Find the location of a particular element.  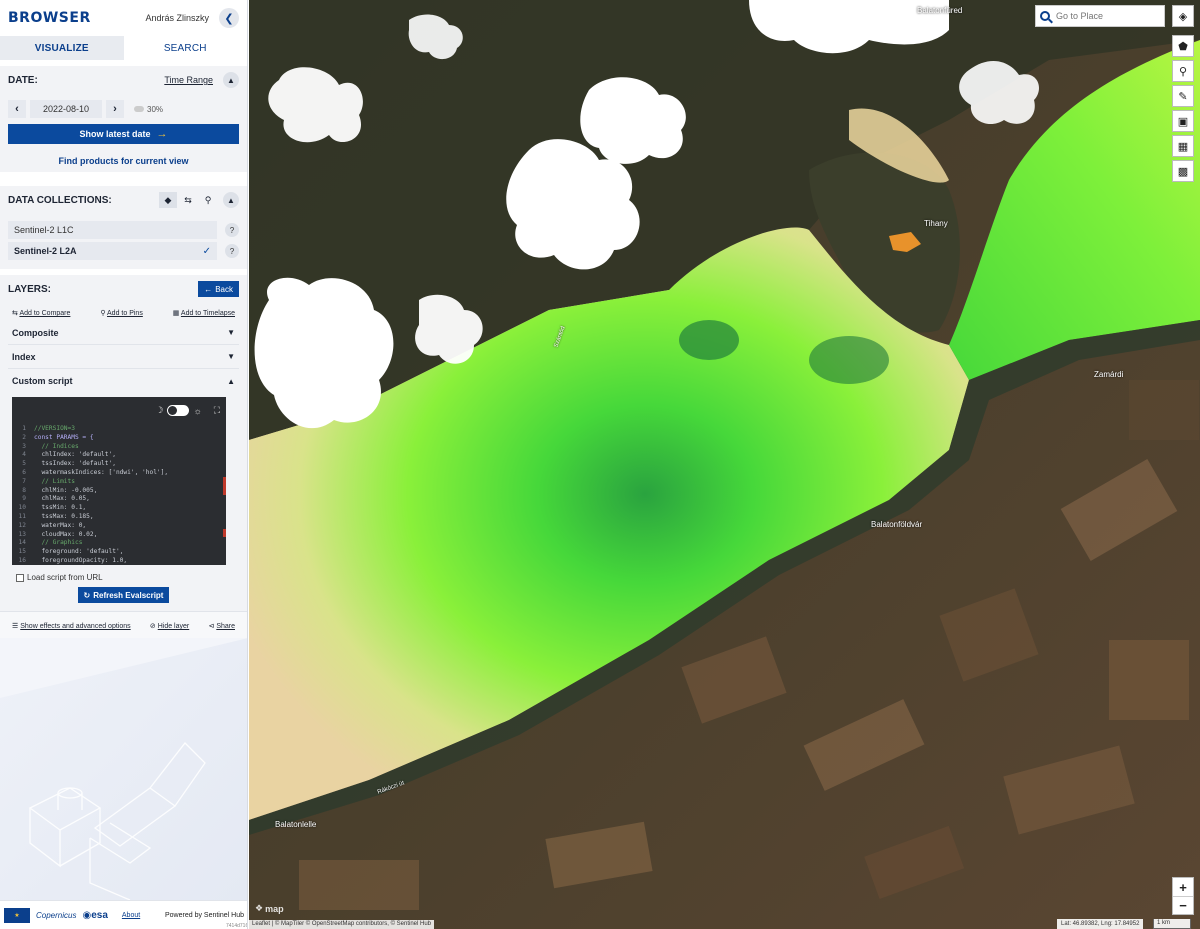

refresh-evalscript-button: ↻ Refresh Evalscript is located at coordinates (123, 595).